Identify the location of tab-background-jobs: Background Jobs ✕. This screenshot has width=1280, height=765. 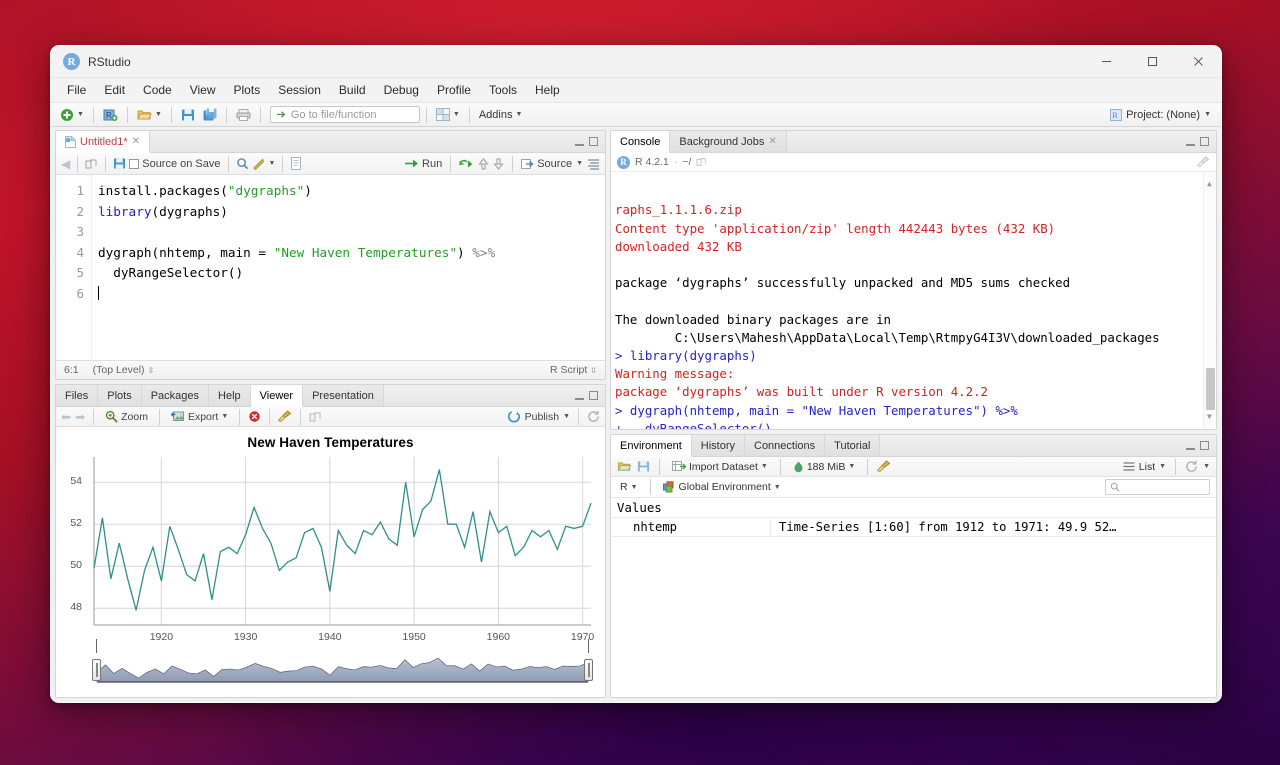
(728, 141).